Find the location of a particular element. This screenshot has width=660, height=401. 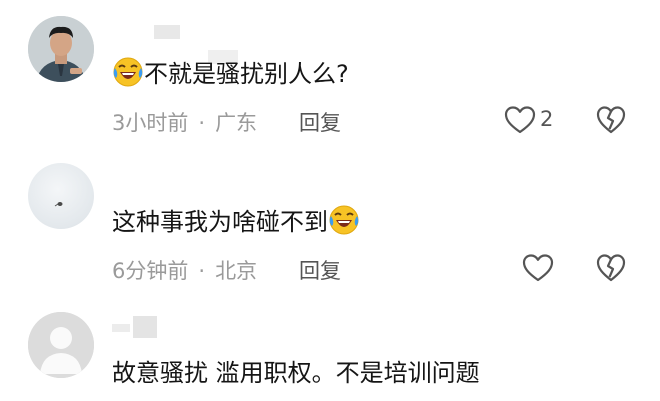

comment-location: 广东 is located at coordinates (236, 123).